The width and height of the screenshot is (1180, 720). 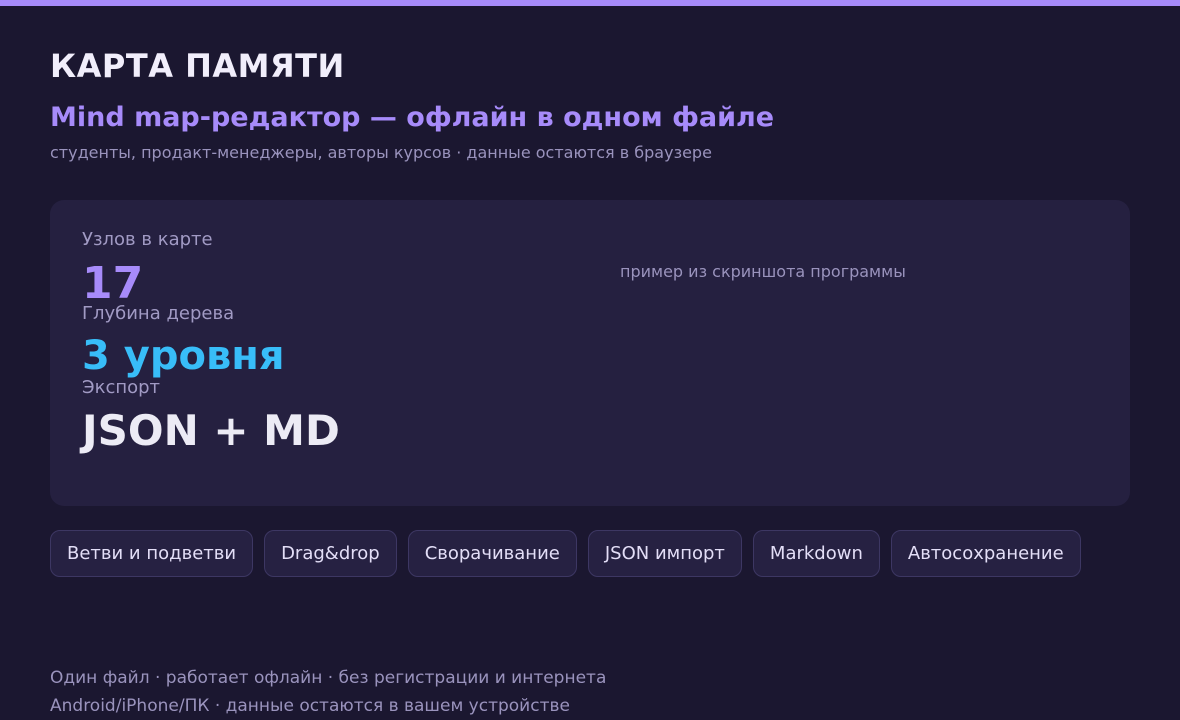 I want to click on stat-depth-label: Глубина дерева, so click(x=158, y=313).